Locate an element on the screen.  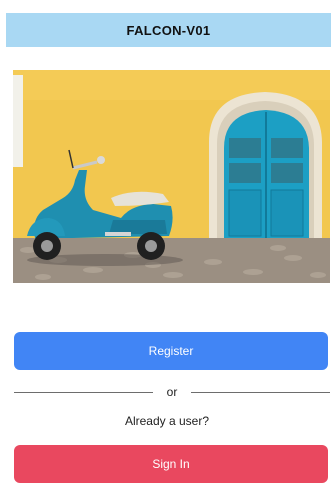
divider-text: or is located at coordinates (172, 392).